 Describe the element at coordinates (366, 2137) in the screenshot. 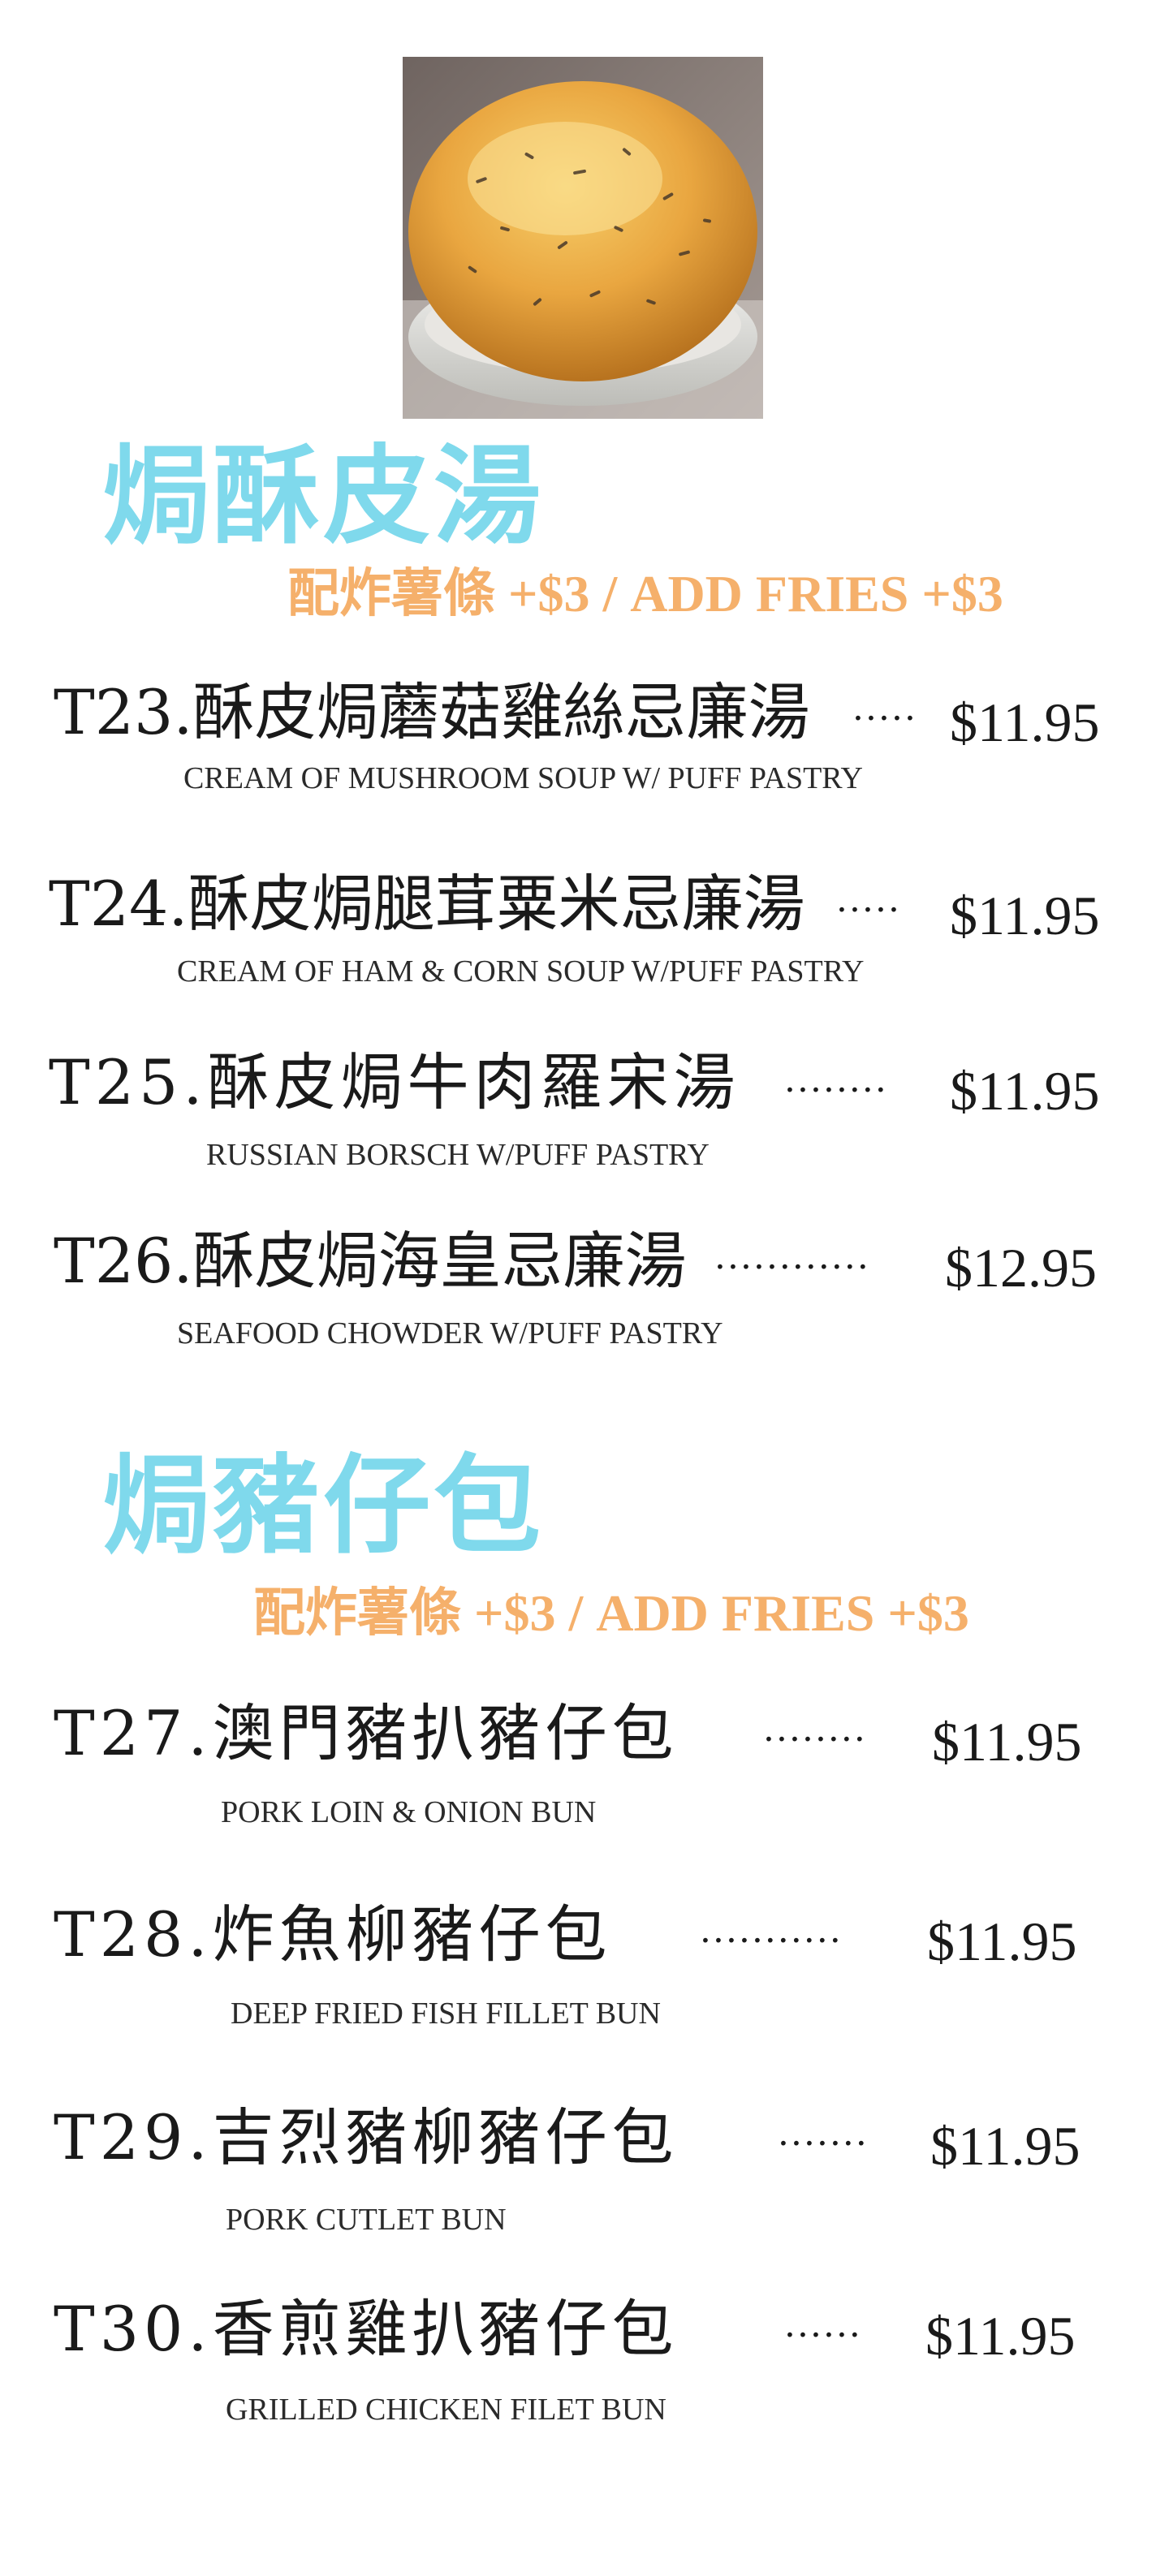

I see `item-code-name: T29.吉烈豬柳豬仔包` at that location.